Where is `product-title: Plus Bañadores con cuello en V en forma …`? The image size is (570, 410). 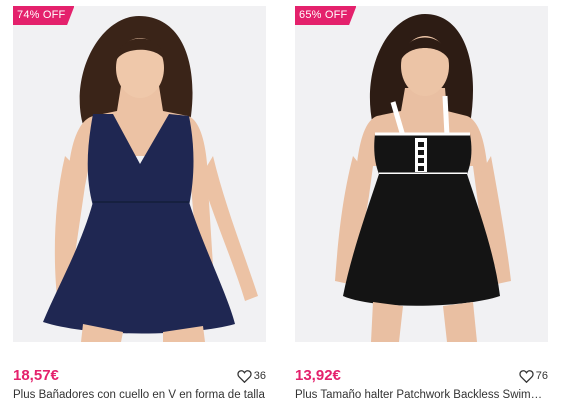
product-title: Plus Bañadores con cuello en V en forma … is located at coordinates (139, 395).